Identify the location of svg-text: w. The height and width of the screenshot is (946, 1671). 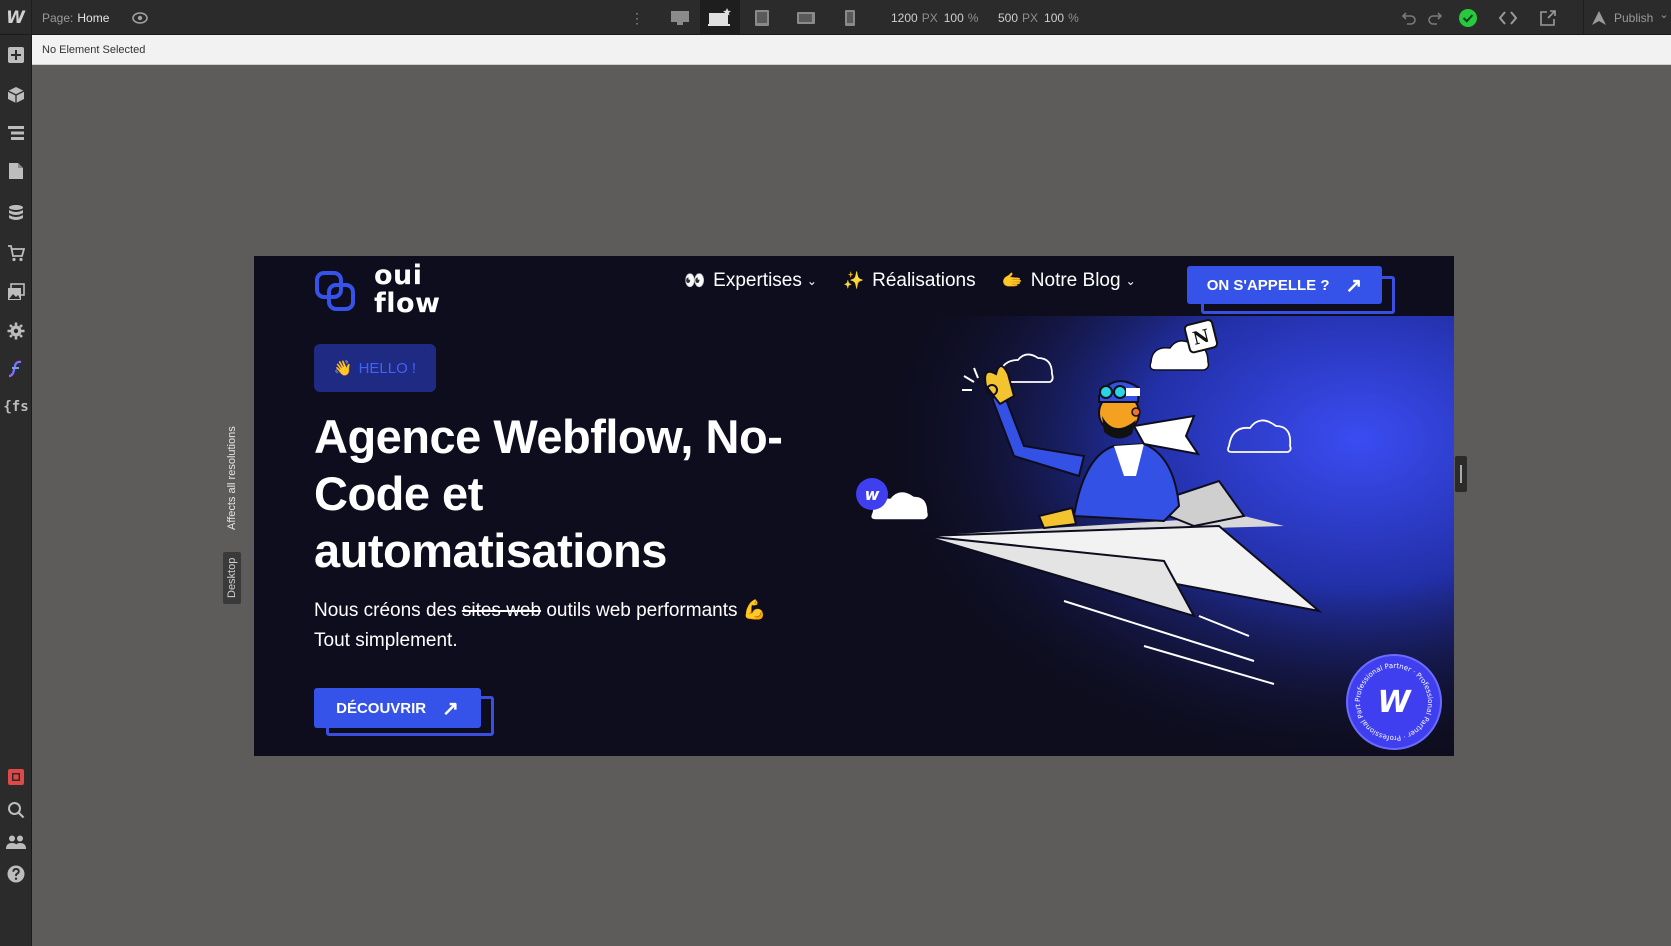
(872, 494).